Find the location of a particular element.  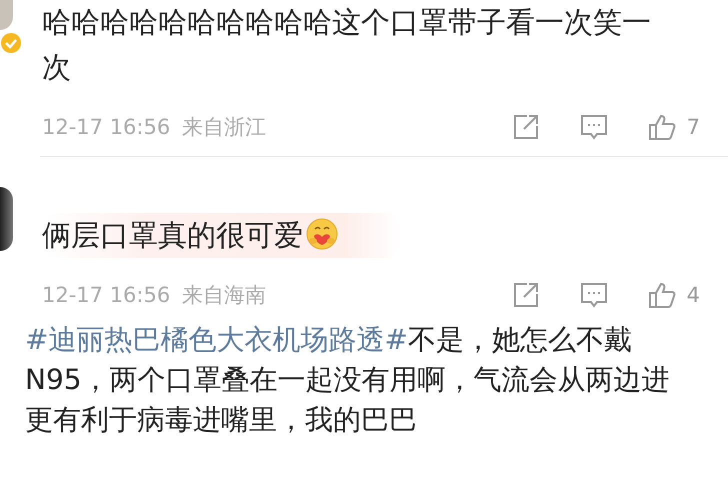

comment-location: 来自海南 is located at coordinates (224, 295).